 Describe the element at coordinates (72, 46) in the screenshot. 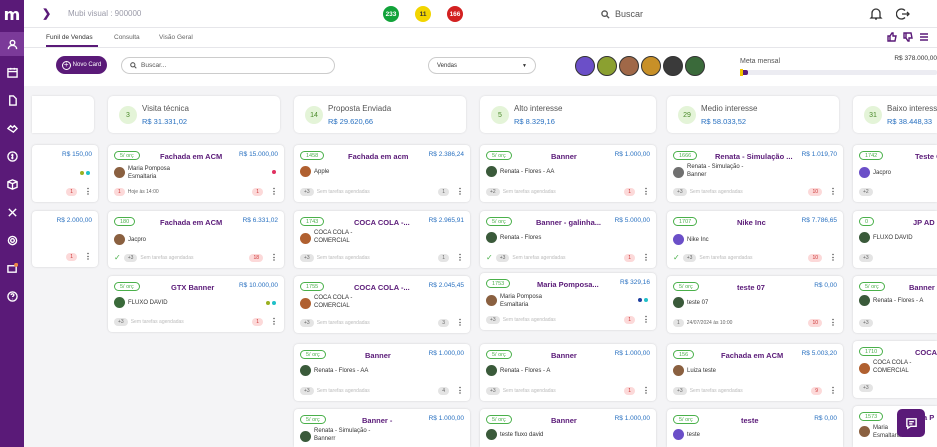

I see `active-tab-indicator` at that location.